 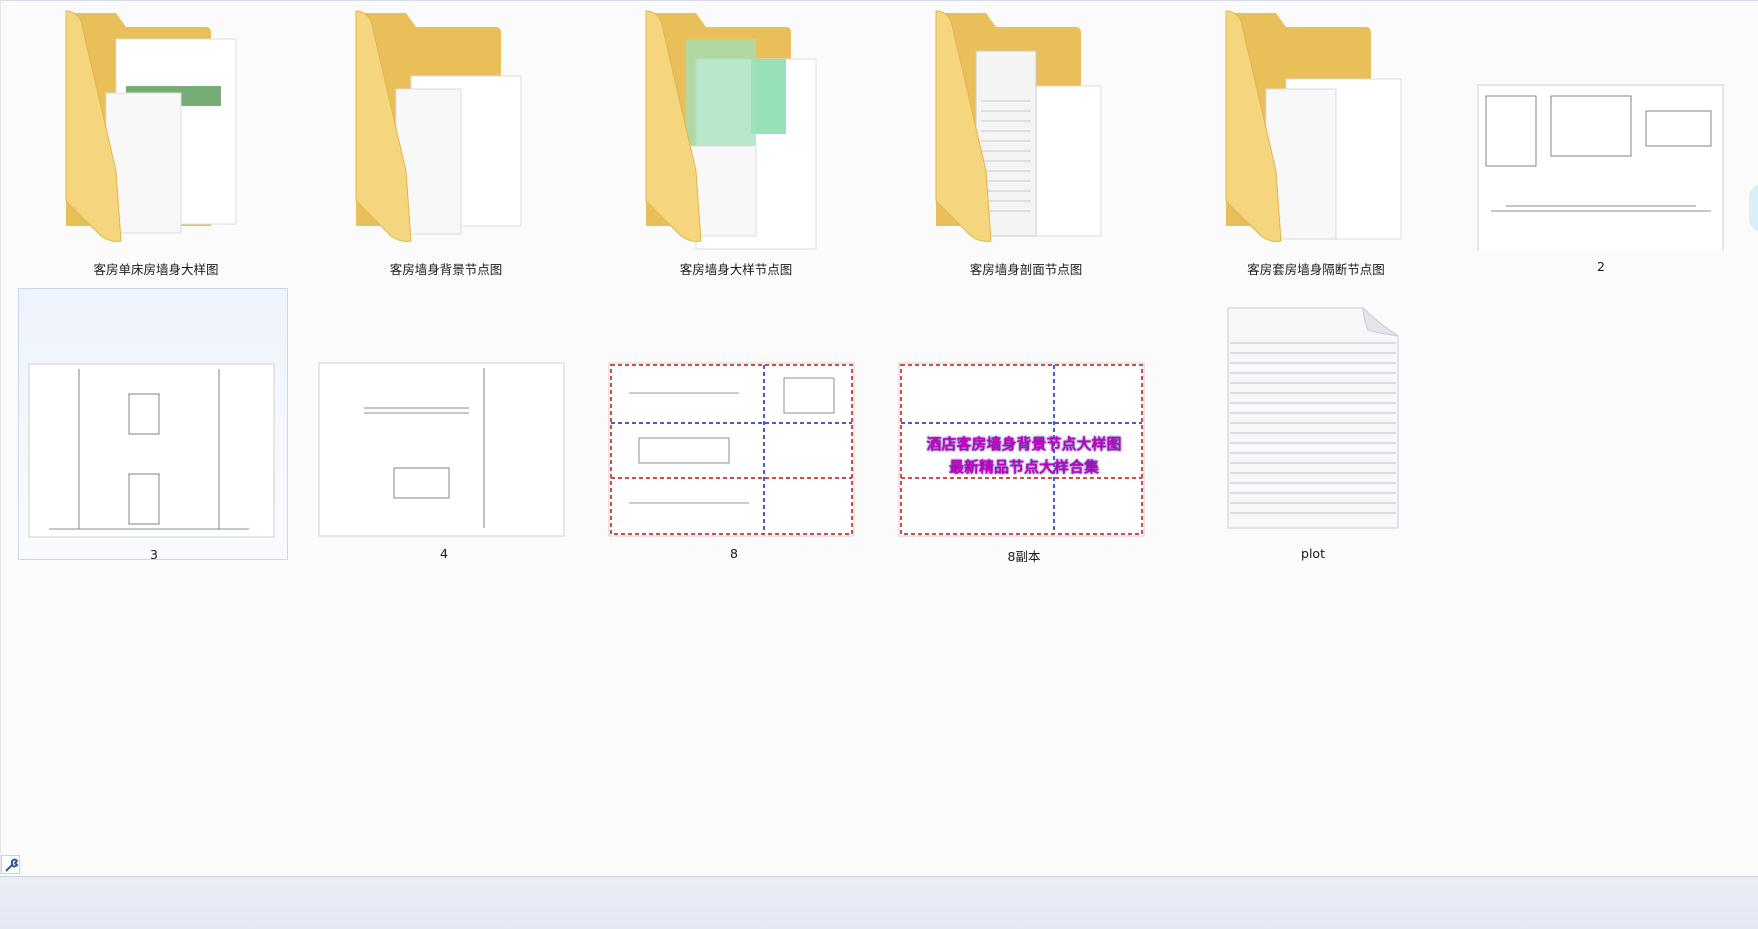 I want to click on image-item-4: 4, so click(x=444, y=424).